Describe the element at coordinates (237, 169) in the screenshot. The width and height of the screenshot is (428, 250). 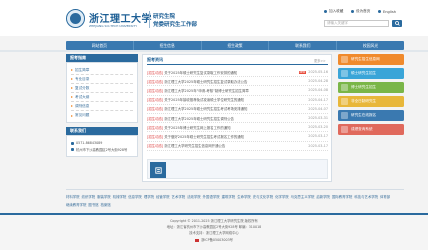
I see `news-footer-panel` at that location.